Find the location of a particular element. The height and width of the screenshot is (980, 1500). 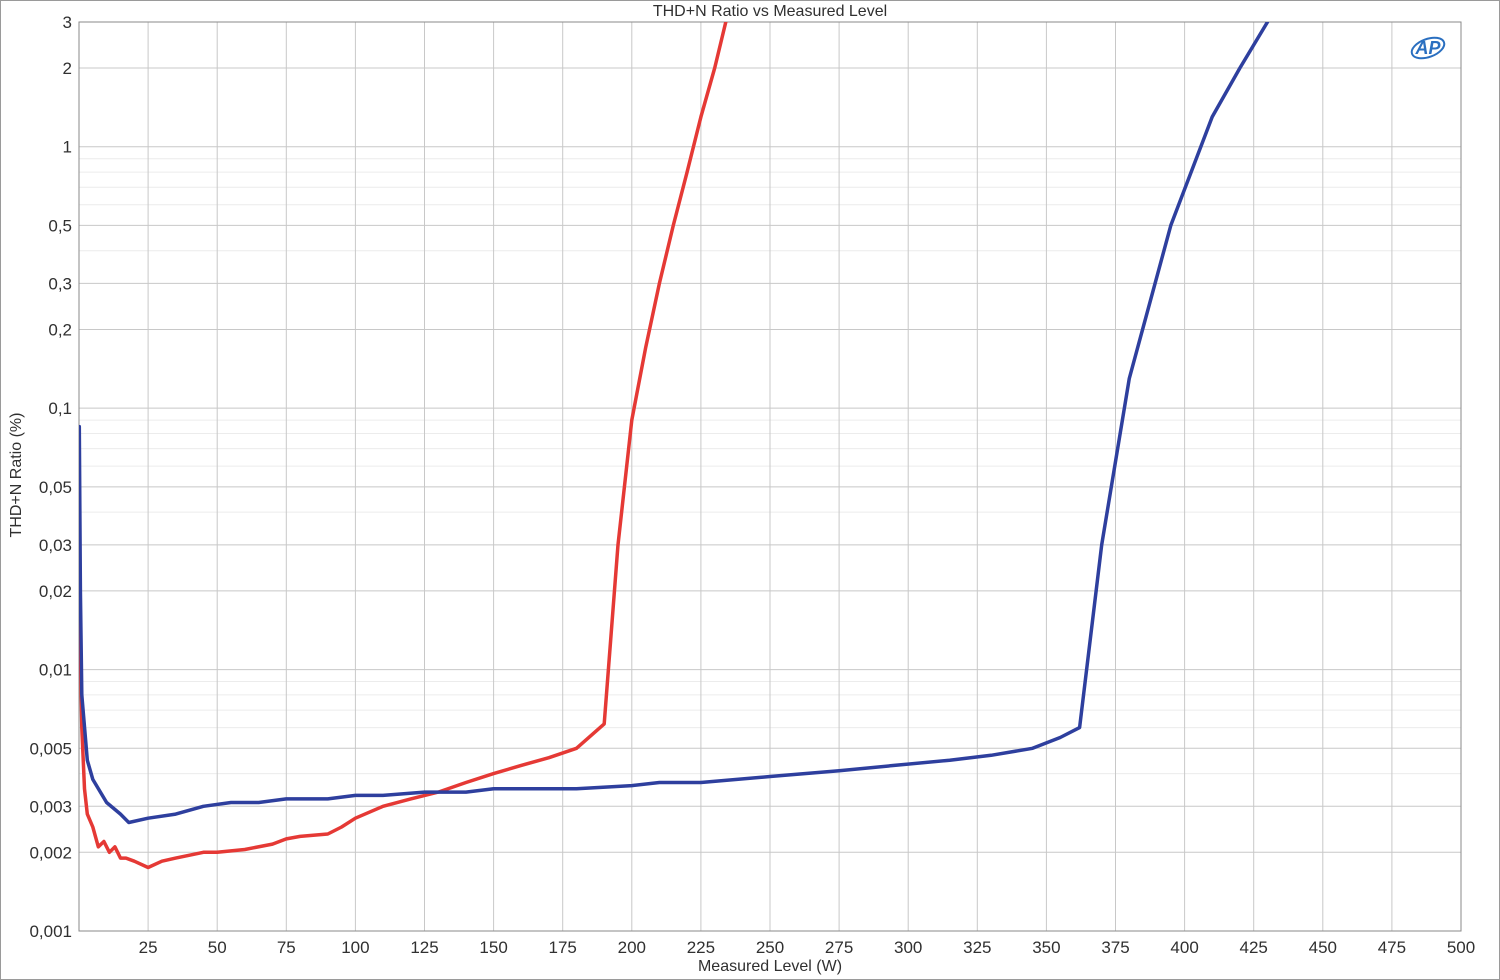

x-tick-label: 175 is located at coordinates (563, 947).